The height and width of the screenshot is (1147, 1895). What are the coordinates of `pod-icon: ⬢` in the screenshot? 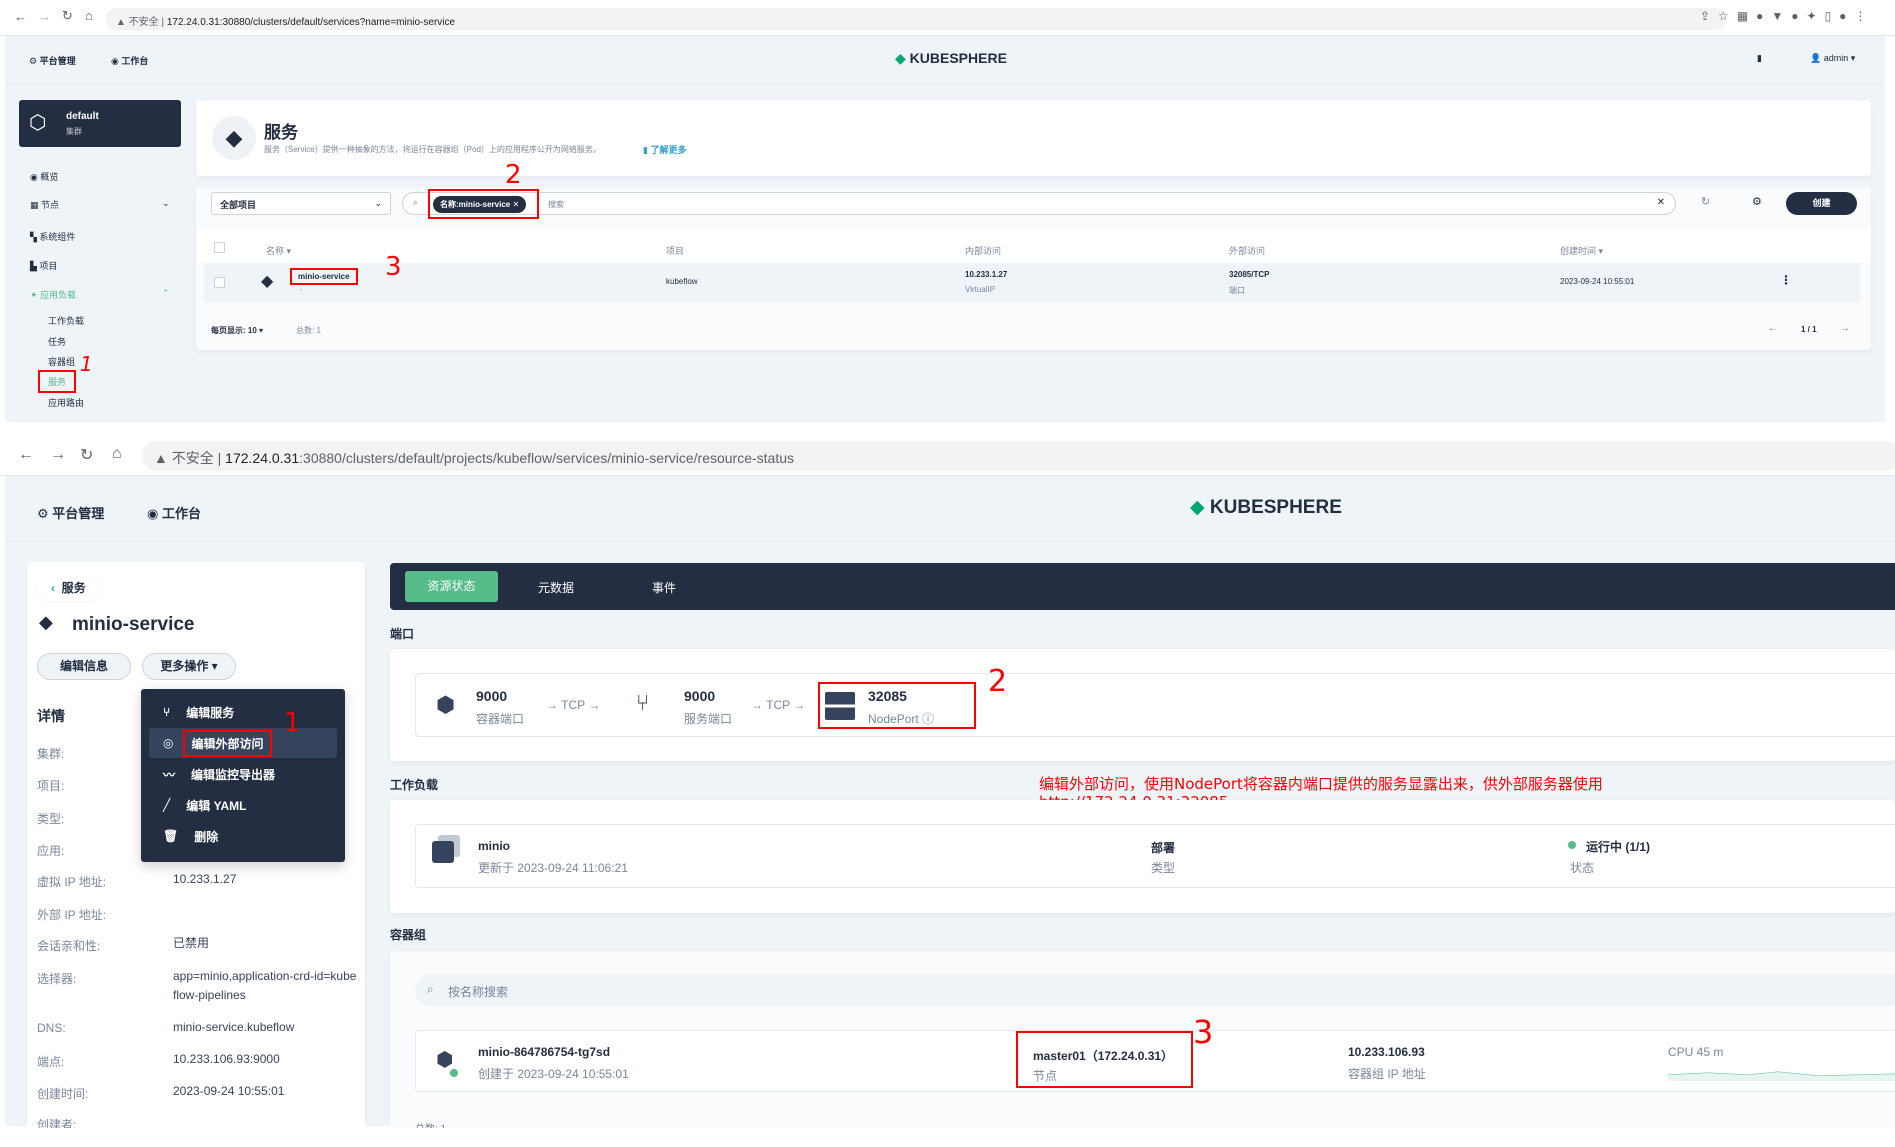 It's located at (445, 1060).